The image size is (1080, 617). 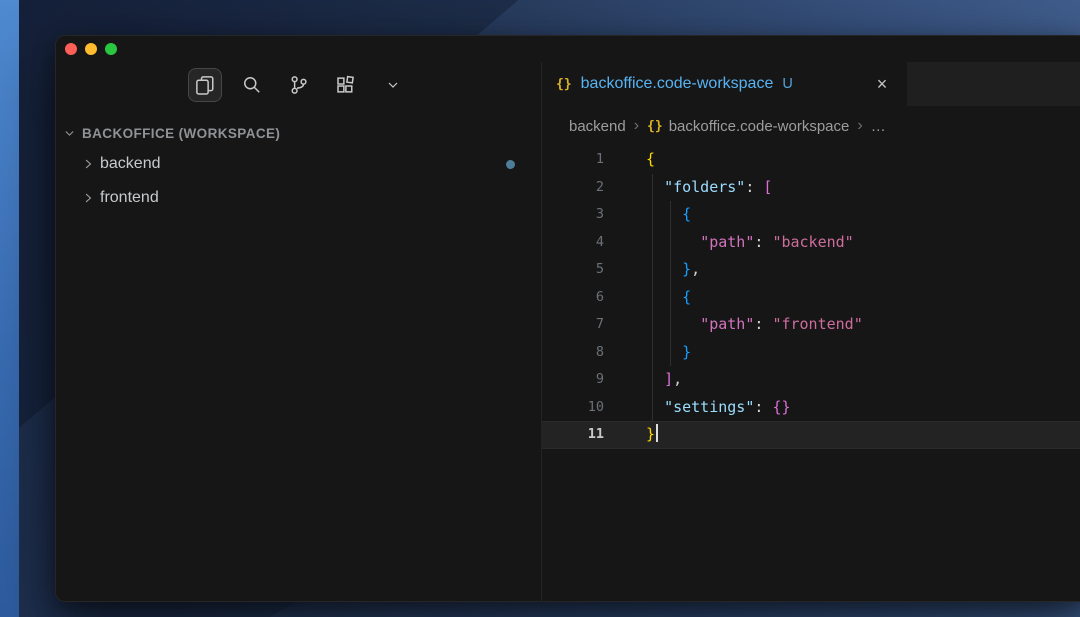 I want to click on close-tab-icon: ×, so click(x=882, y=84).